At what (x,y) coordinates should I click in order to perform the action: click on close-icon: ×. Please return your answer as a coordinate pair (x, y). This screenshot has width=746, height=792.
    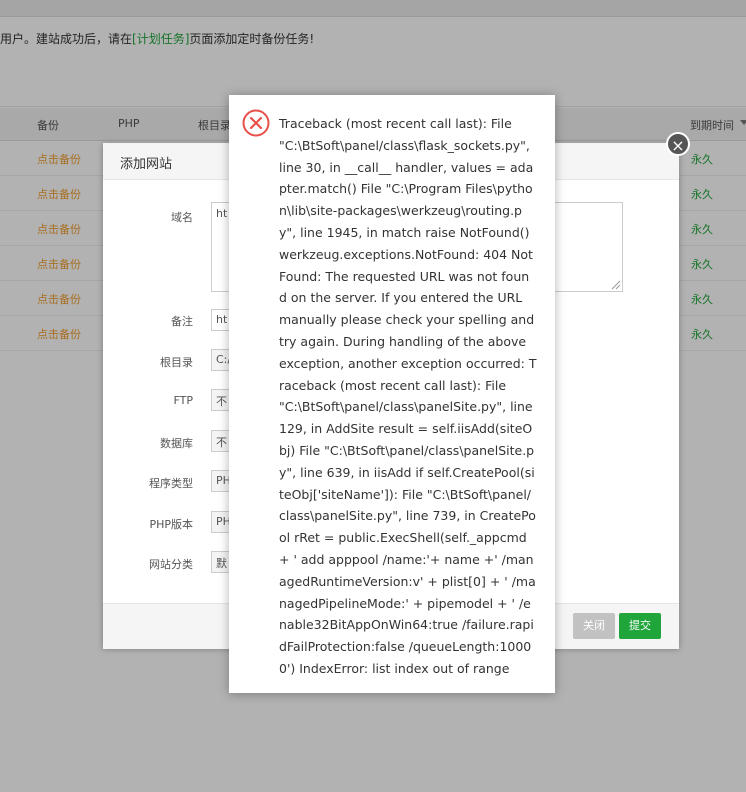
    Looking at the image, I should click on (678, 144).